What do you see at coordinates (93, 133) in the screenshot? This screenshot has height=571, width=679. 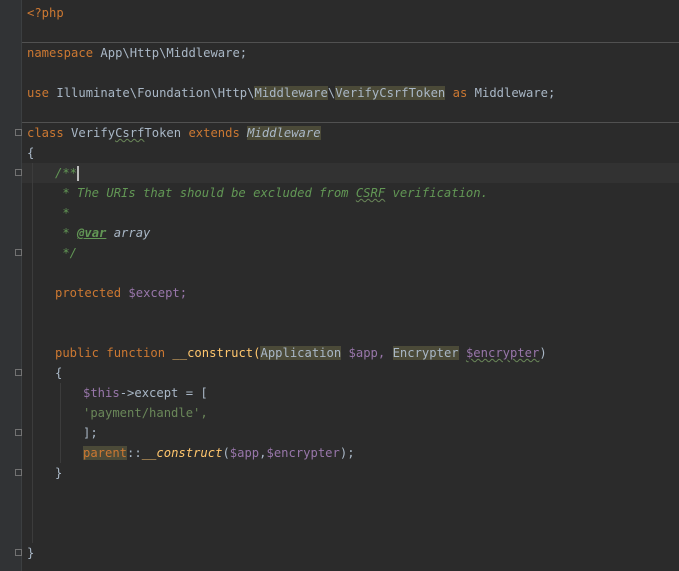 I see `class-name-part: Verify` at bounding box center [93, 133].